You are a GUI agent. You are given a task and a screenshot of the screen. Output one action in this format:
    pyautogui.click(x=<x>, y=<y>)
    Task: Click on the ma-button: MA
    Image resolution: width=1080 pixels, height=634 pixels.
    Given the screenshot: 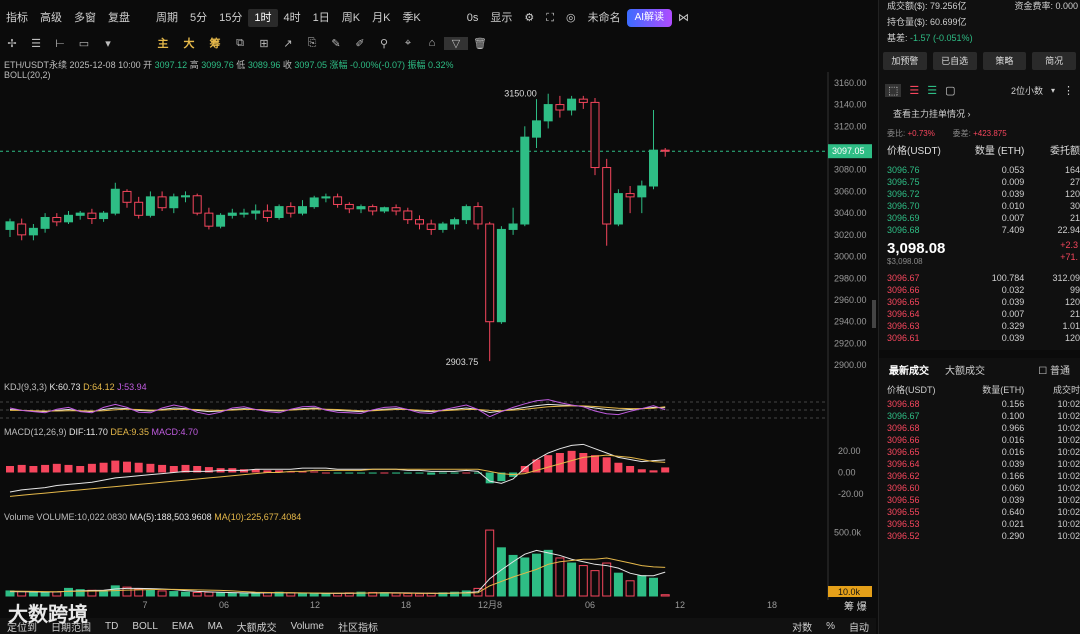 What is the action you would take?
    pyautogui.click(x=215, y=626)
    